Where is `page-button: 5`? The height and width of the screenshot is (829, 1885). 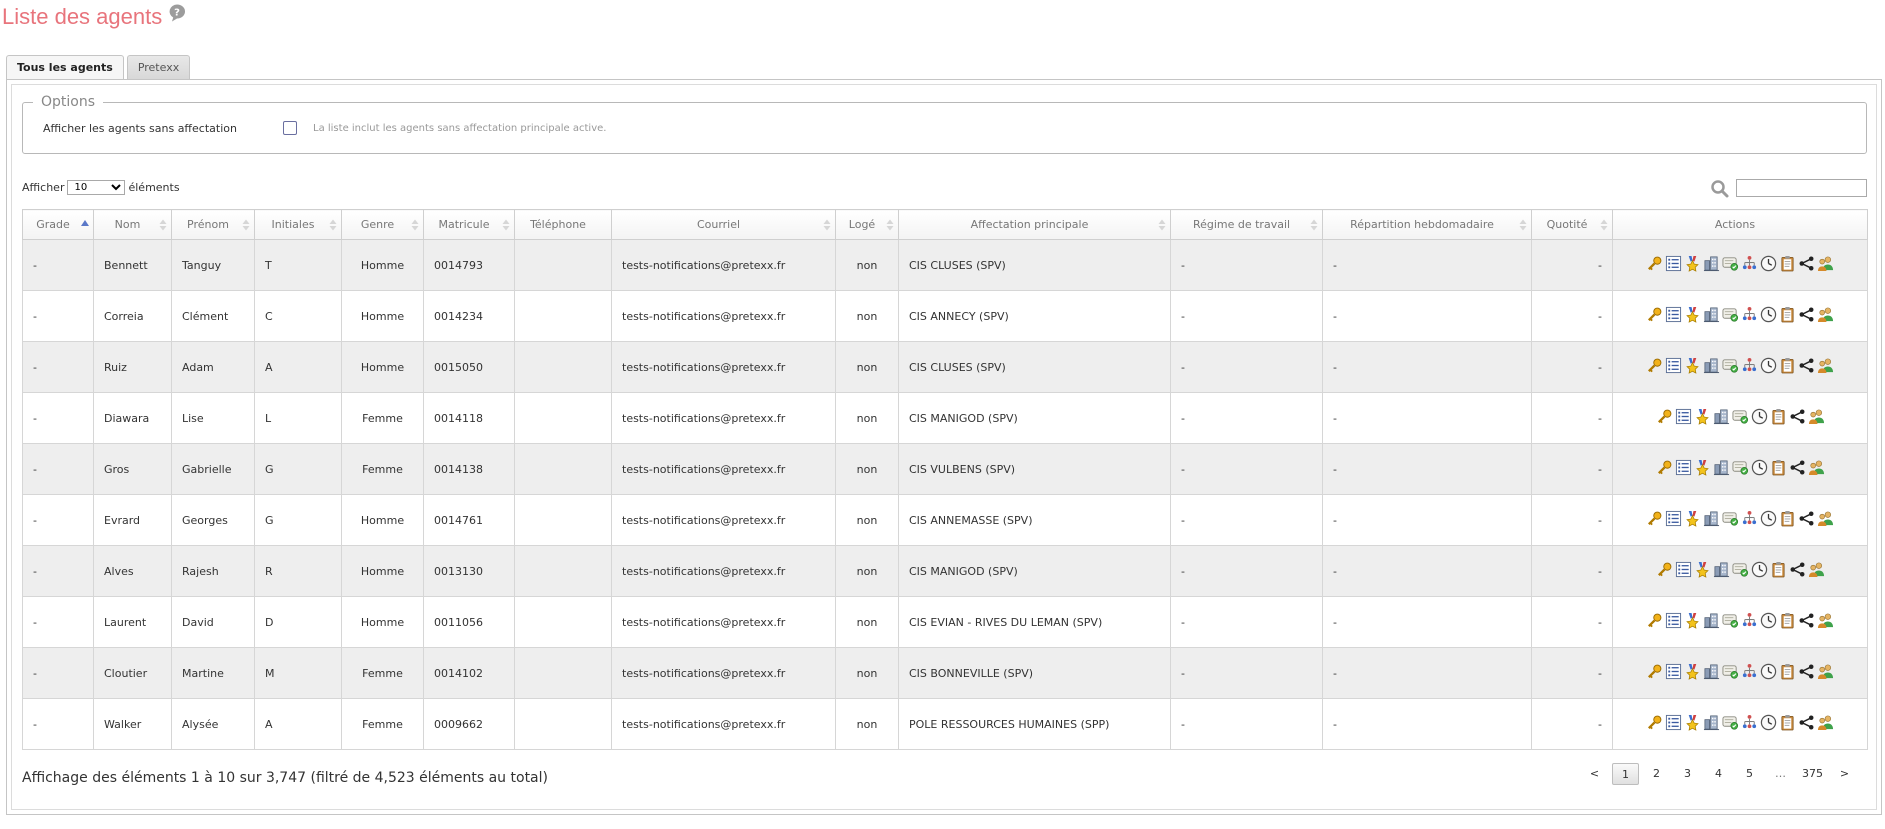 page-button: 5 is located at coordinates (1749, 774).